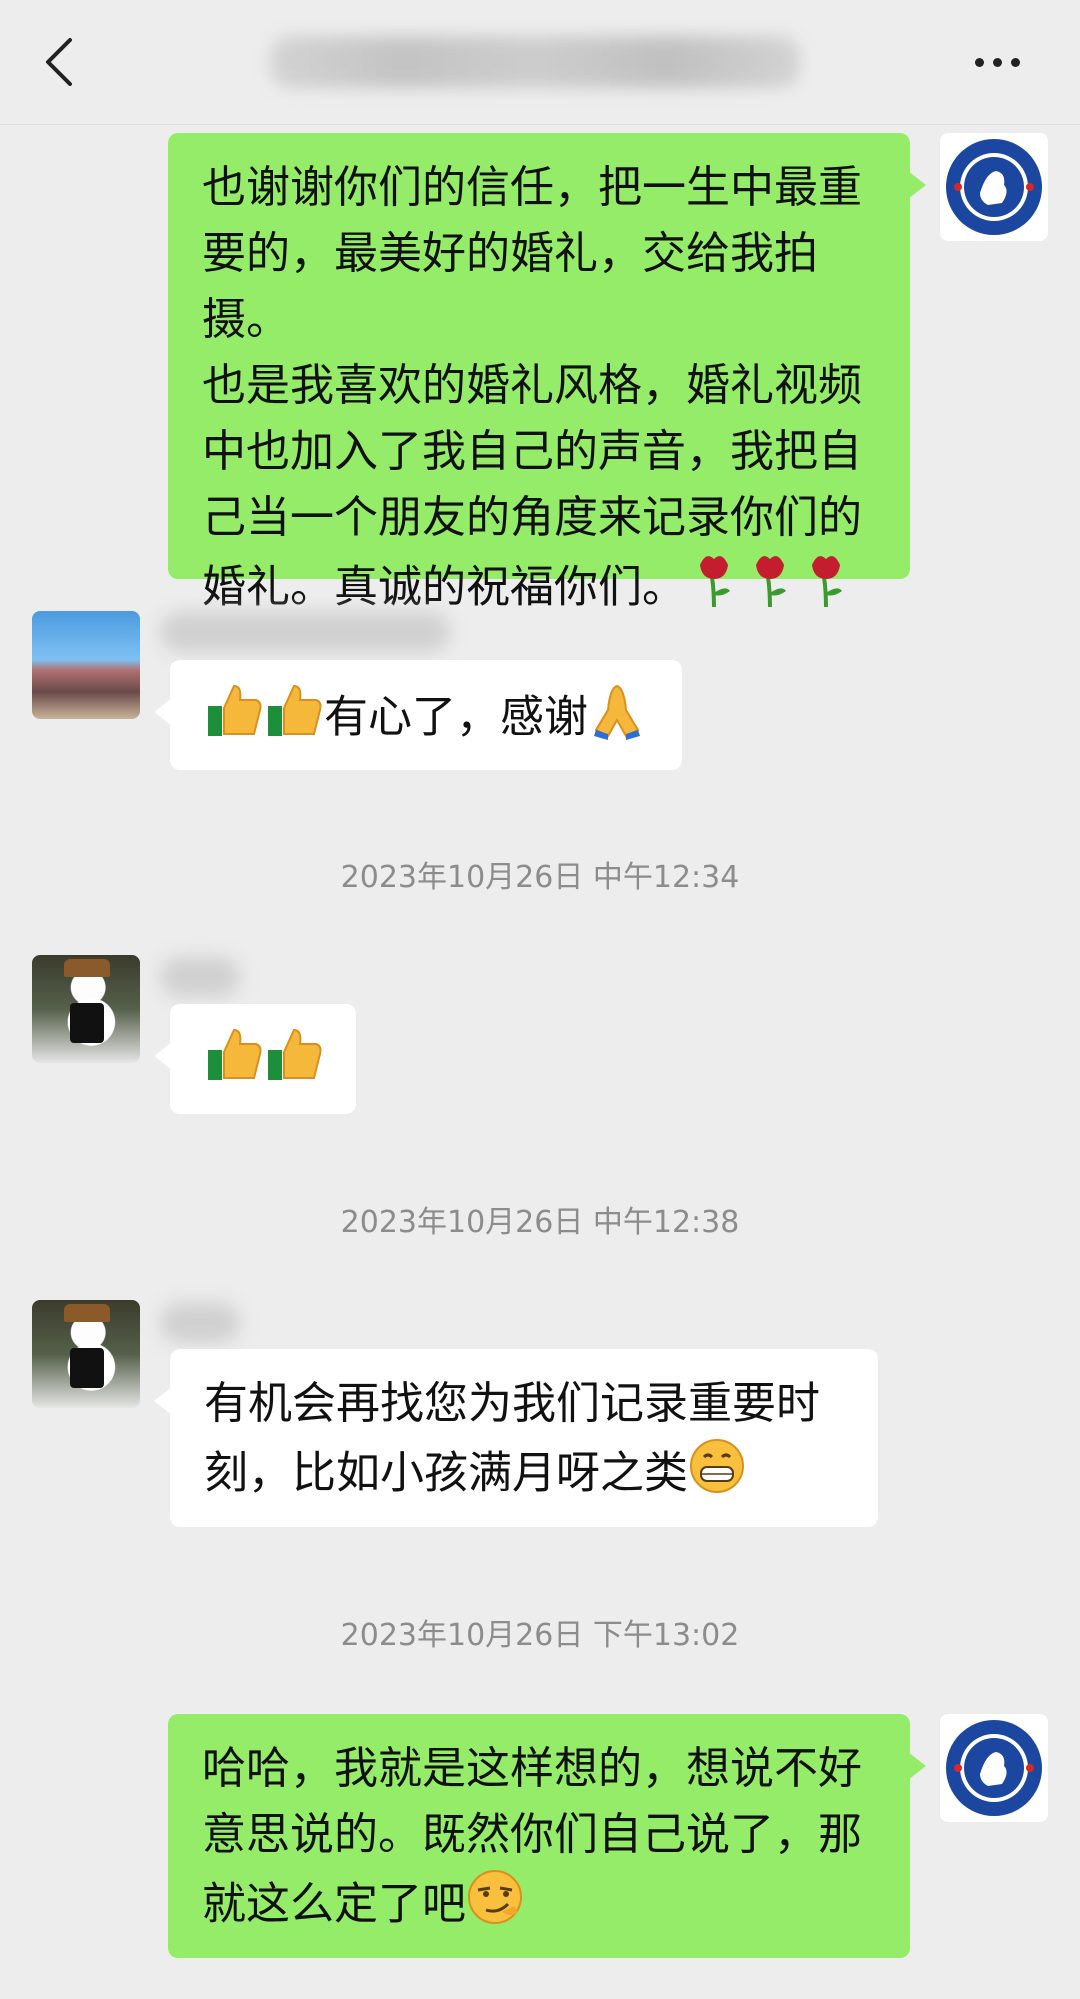 The width and height of the screenshot is (1080, 1999). I want to click on chat-title, so click(535, 62).